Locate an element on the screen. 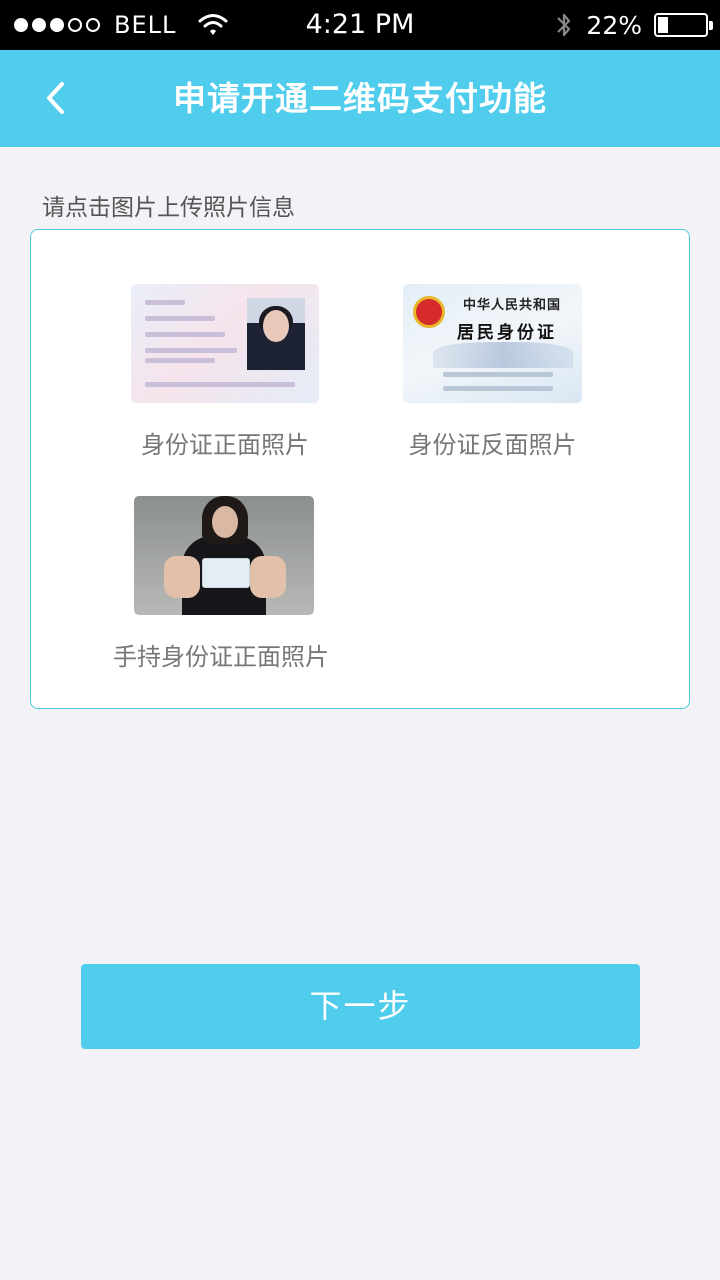 Image resolution: width=720 pixels, height=1280 pixels. next-step-button: 下一步 is located at coordinates (360, 1006).